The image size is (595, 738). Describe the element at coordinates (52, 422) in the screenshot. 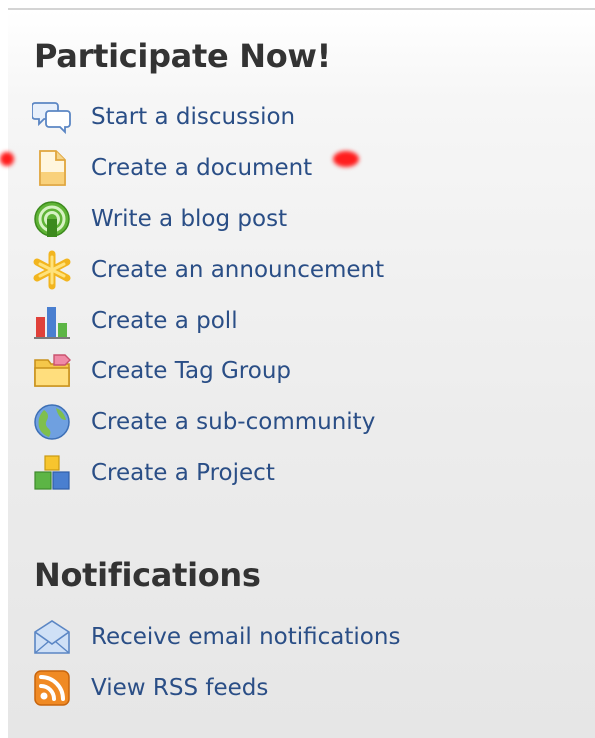

I see `sub-community-icon` at that location.